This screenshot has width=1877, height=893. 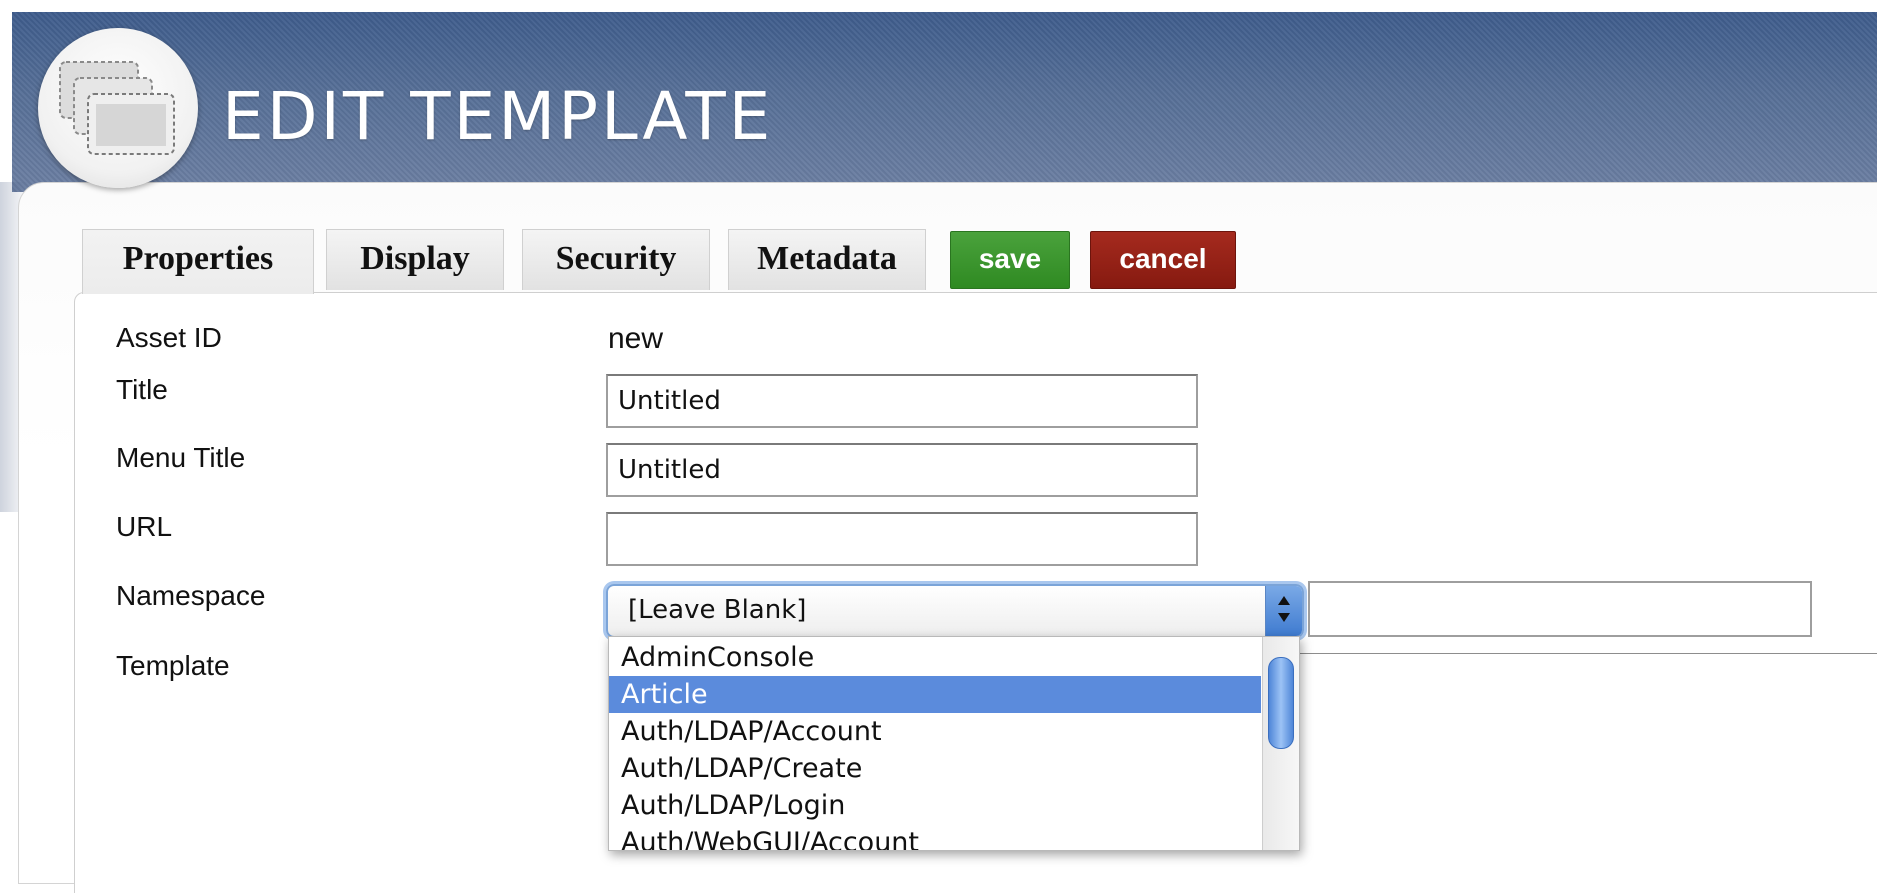 I want to click on dropdown-scrollbar, so click(x=1280, y=743).